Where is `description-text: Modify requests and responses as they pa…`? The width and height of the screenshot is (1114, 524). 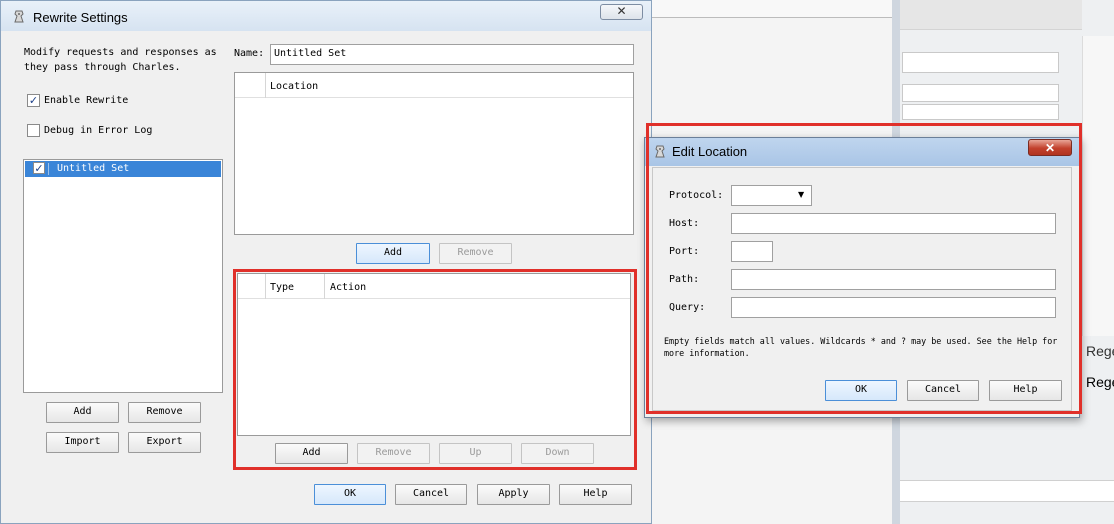
description-text: Modify requests and responses as they pa… is located at coordinates (120, 60).